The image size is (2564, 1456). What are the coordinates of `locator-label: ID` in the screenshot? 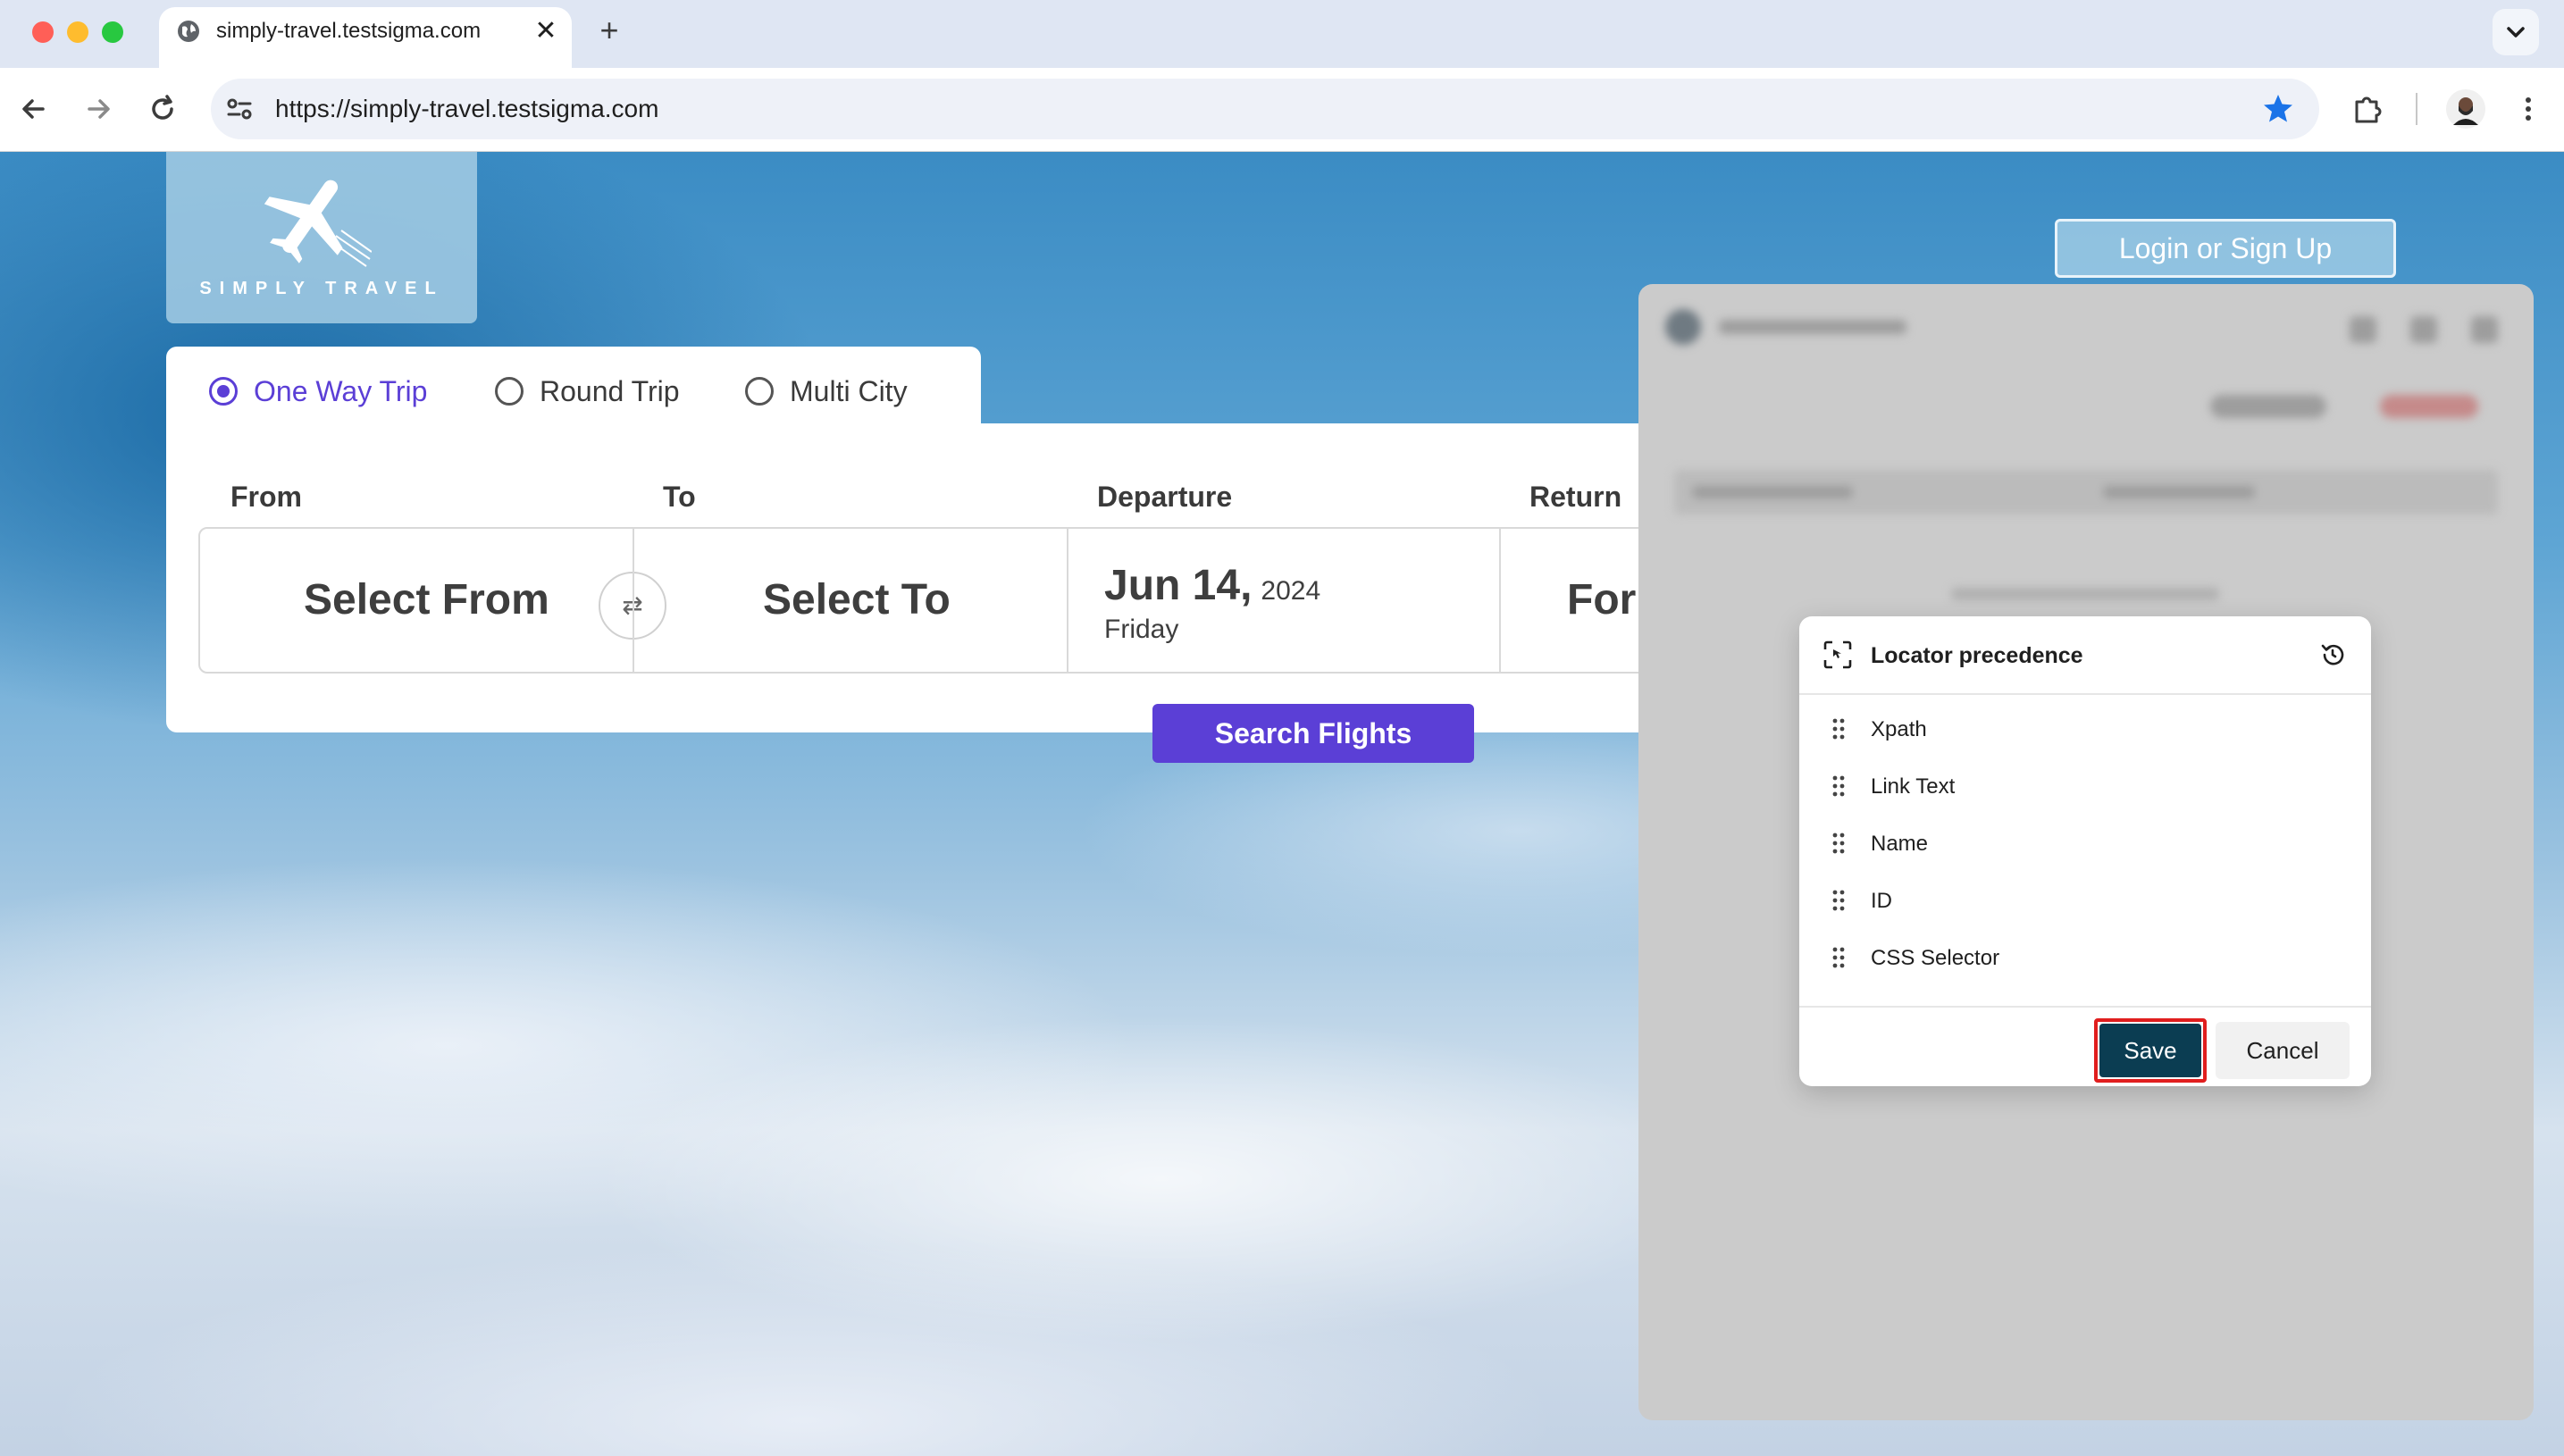 It's located at (1882, 901).